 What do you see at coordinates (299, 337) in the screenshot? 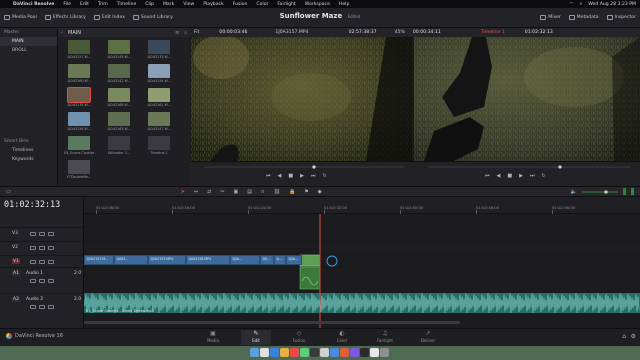
I see `page-tab-fusion: ◇ Fusion` at bounding box center [299, 337].